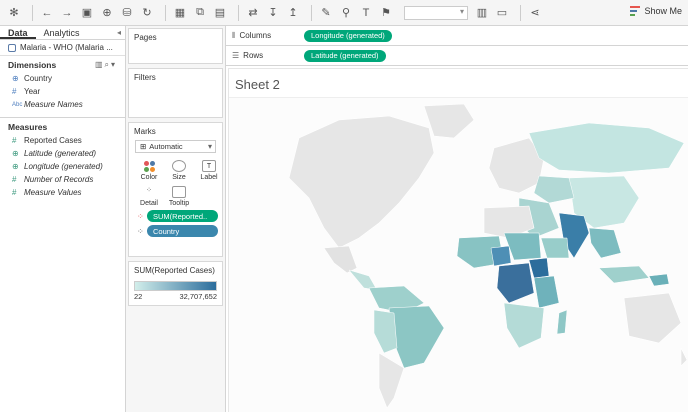 This screenshot has width=688, height=412. Describe the element at coordinates (38, 78) in the screenshot. I see `field-label: Country` at that location.